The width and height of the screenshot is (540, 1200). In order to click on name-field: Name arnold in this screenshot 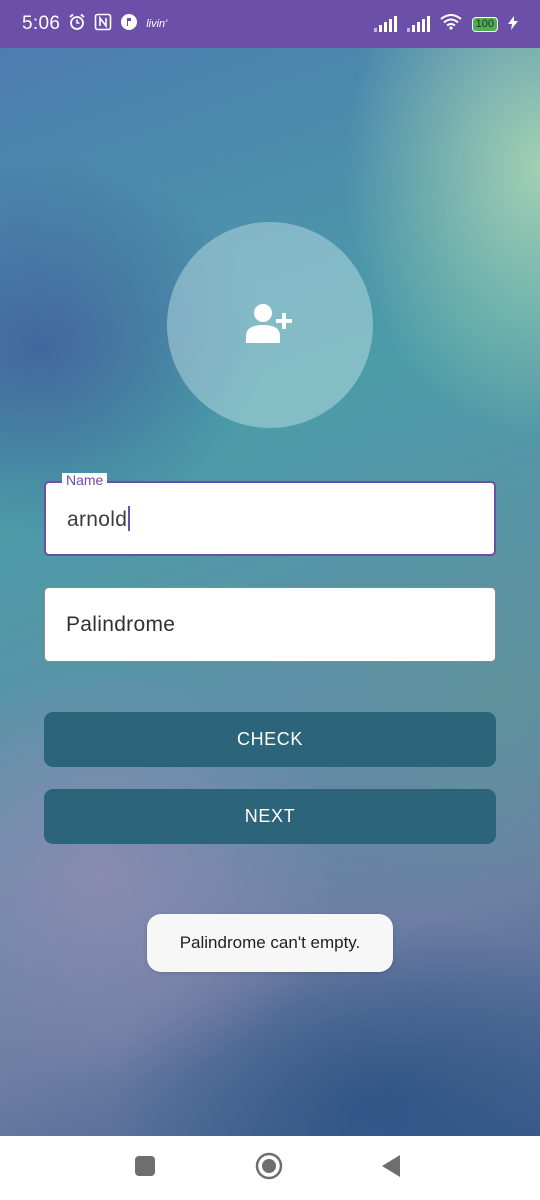, I will do `click(270, 514)`.